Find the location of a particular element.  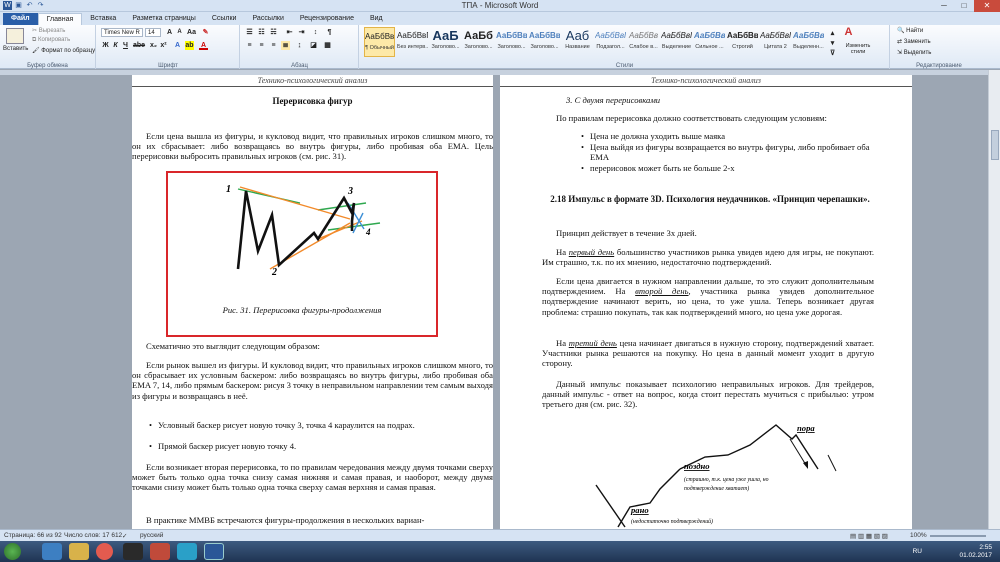

tab-insert: Вставка is located at coordinates (103, 19).